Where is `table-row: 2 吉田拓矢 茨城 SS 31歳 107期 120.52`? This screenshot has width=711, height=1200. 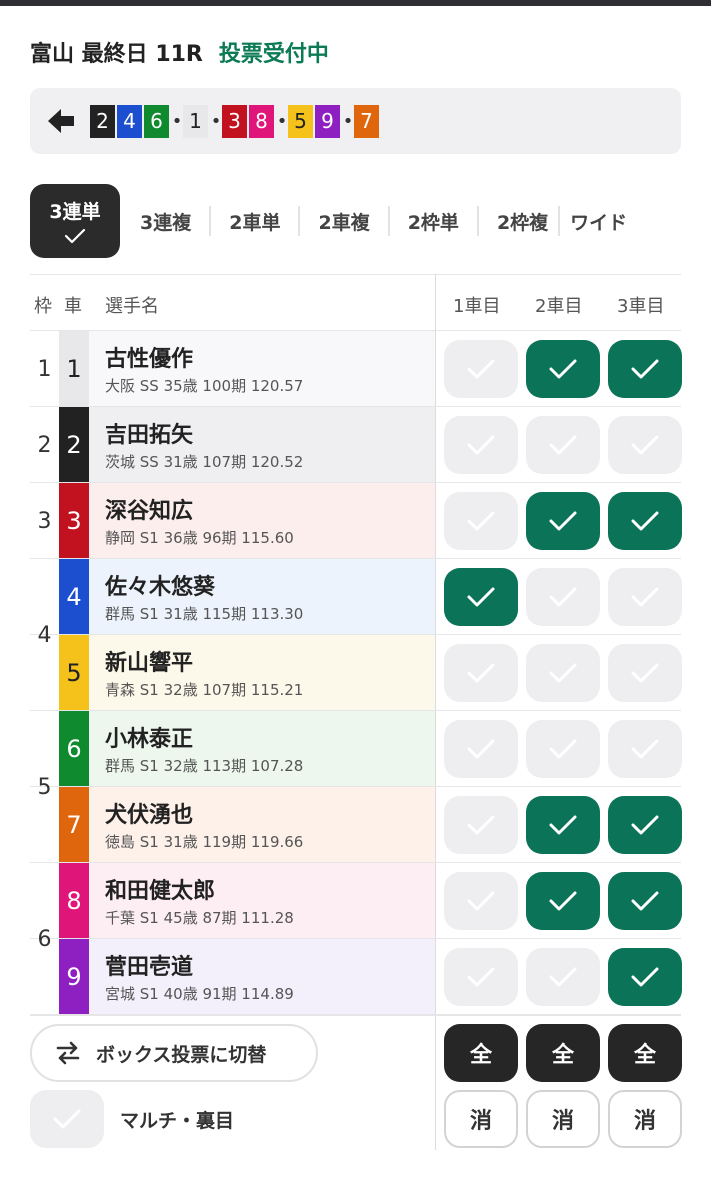 table-row: 2 吉田拓矢 茨城 SS 31歳 107期 120.52 is located at coordinates (356, 445).